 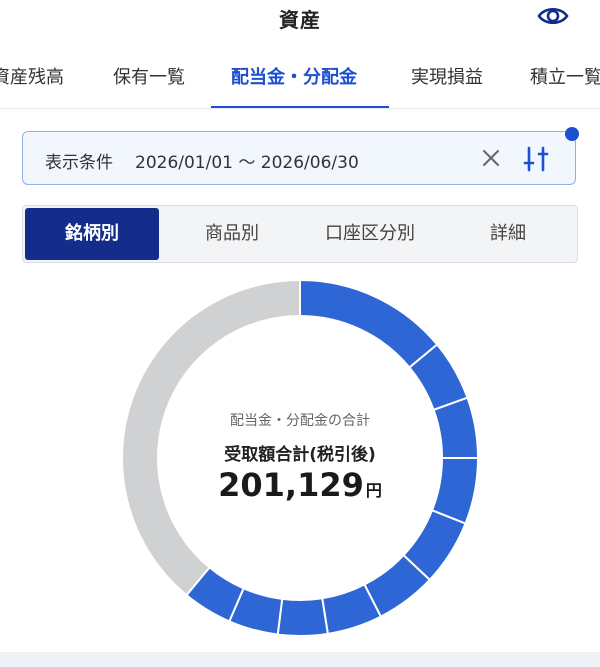 I want to click on segment-detail: 詳細, so click(x=508, y=234).